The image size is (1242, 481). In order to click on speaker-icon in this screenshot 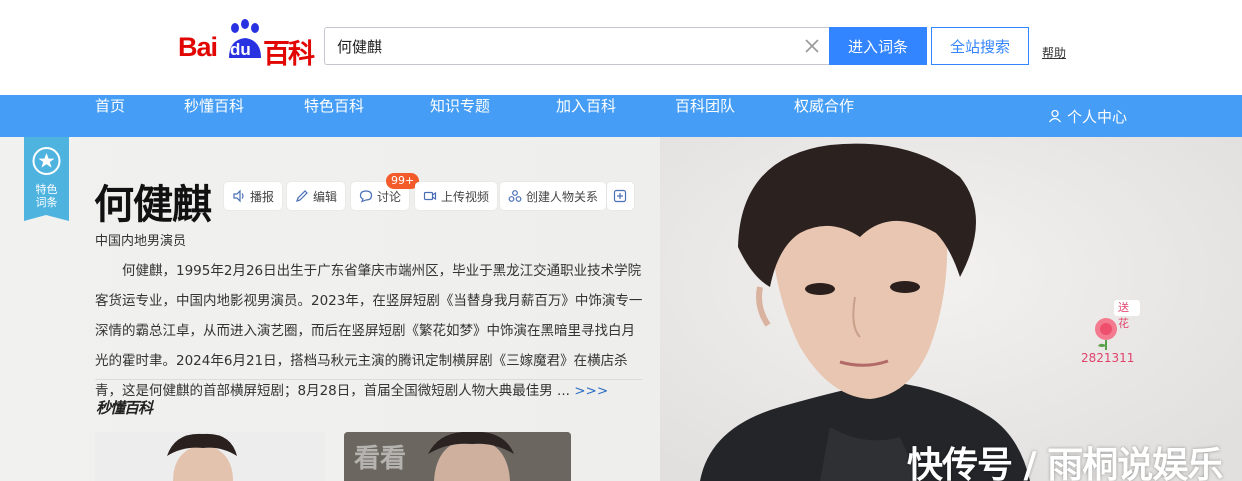, I will do `click(238, 196)`.